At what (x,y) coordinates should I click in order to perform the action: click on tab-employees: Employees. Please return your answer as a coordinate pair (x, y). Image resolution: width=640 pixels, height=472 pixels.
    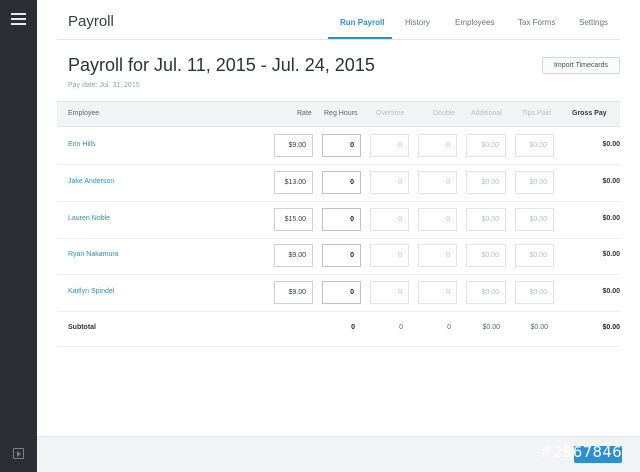
    Looking at the image, I should click on (475, 22).